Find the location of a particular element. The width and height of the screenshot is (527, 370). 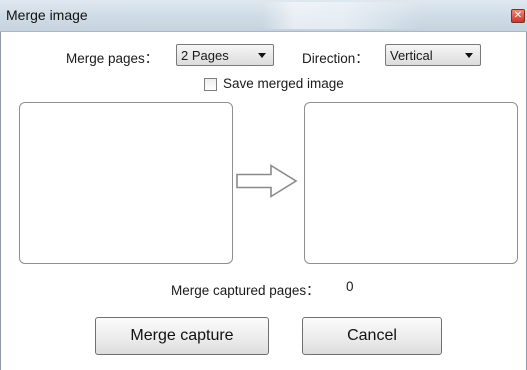

cancel-button: Cancel is located at coordinates (372, 336).